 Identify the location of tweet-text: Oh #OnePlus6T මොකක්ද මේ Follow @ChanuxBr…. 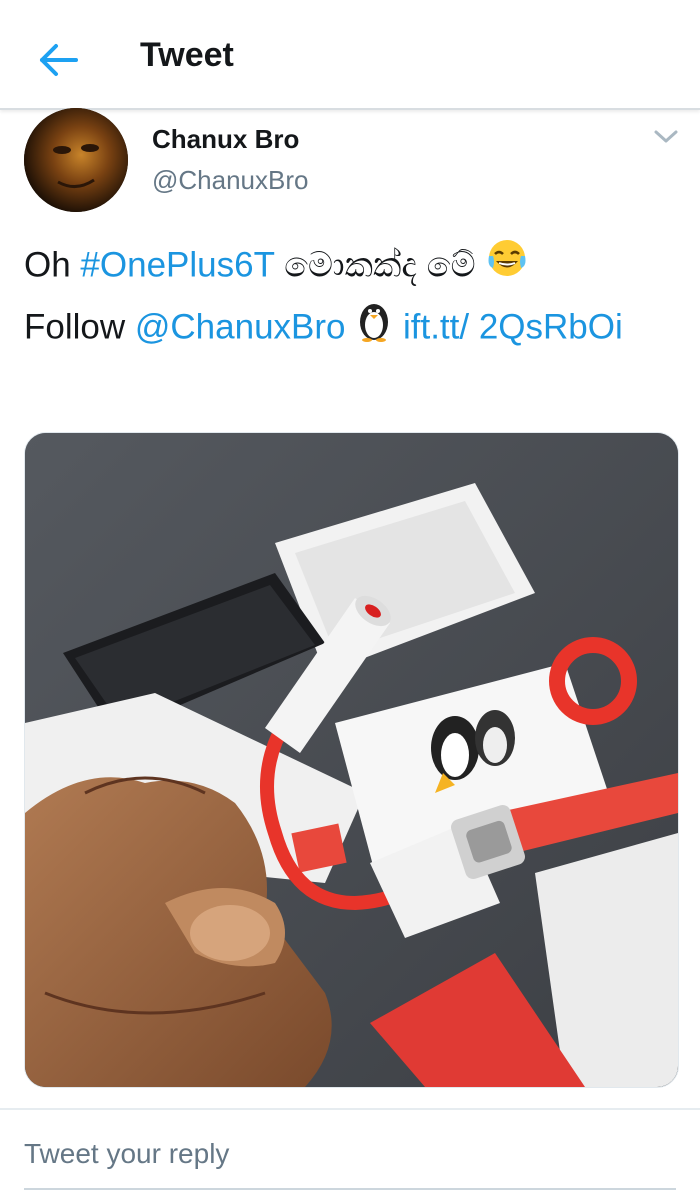
(344, 298).